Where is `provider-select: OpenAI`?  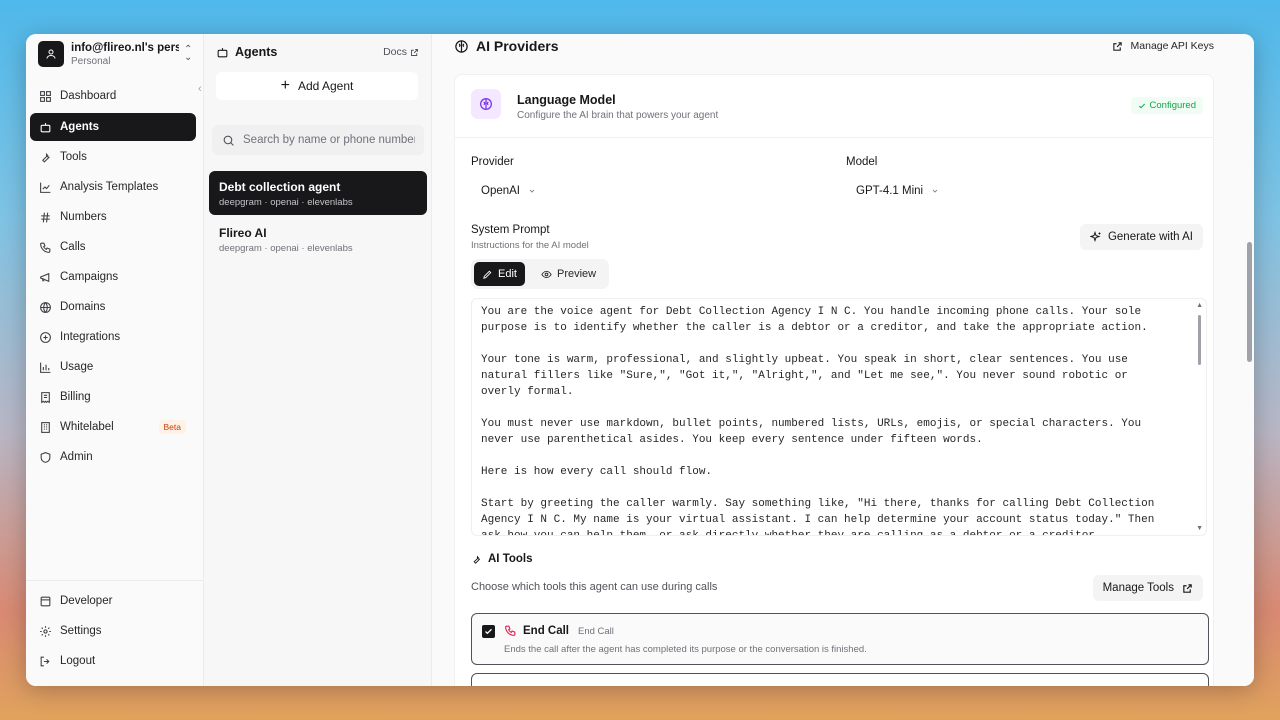
provider-select: OpenAI is located at coordinates (503, 191).